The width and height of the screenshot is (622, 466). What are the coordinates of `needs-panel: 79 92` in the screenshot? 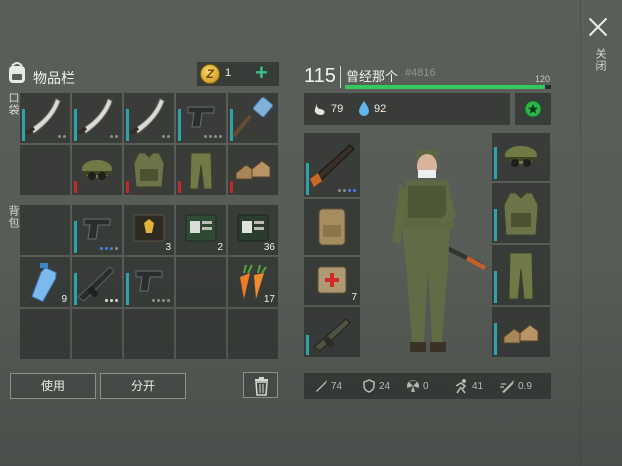 It's located at (407, 109).